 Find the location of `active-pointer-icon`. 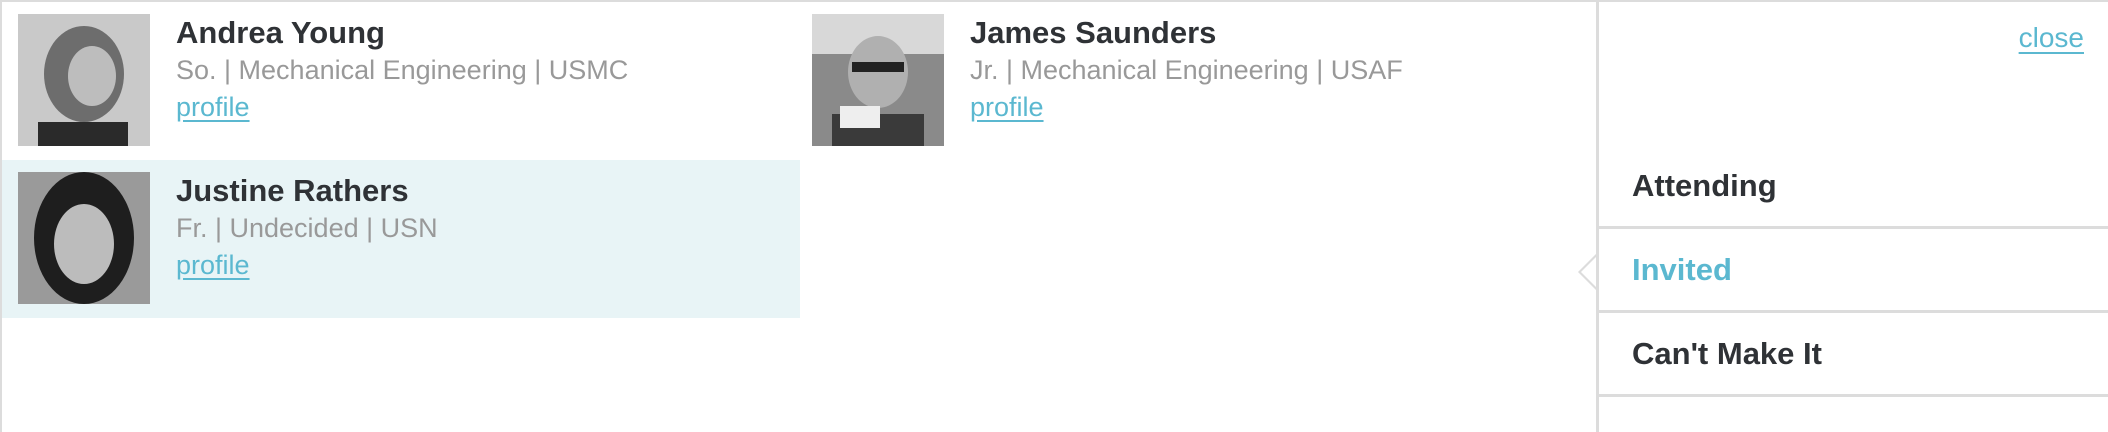

active-pointer-icon is located at coordinates (1588, 272).